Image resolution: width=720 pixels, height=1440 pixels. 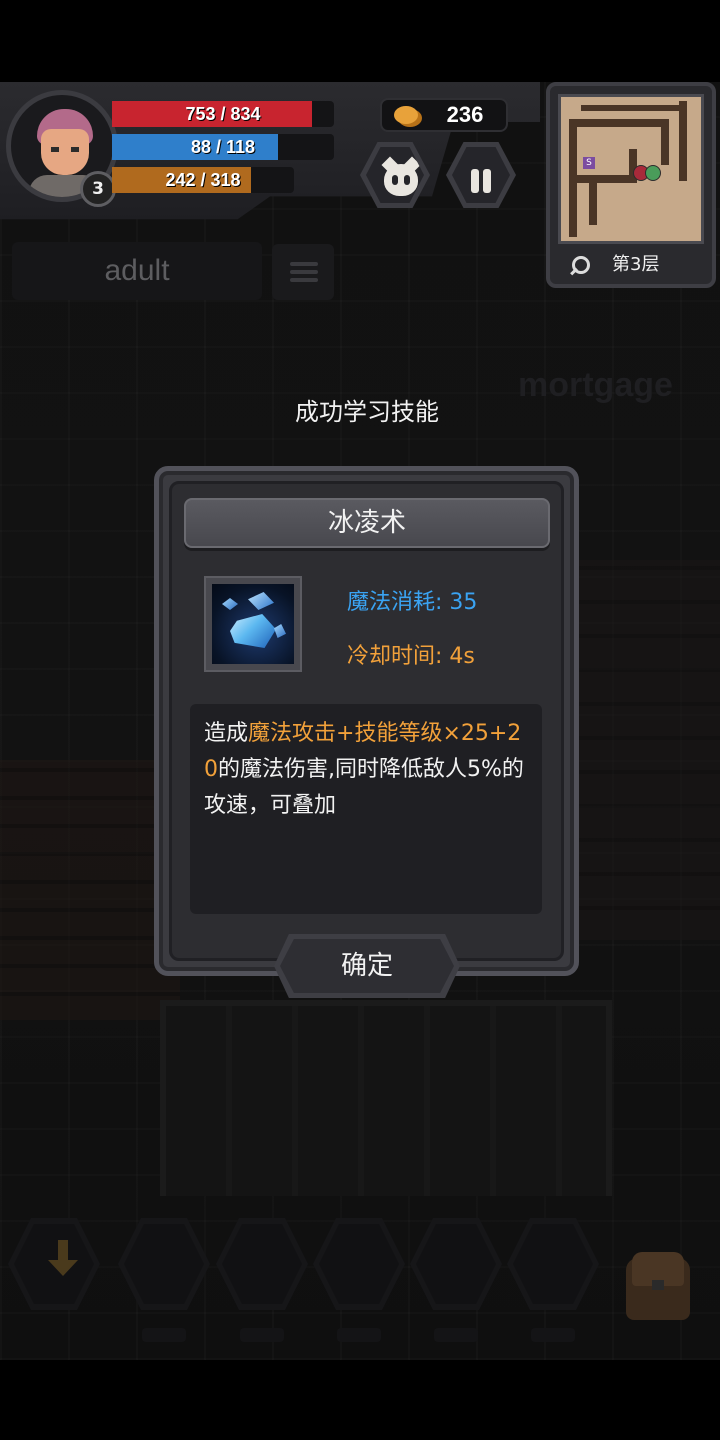 What do you see at coordinates (364, 787) in the screenshot?
I see `description-text: 的魔法伤害,同时降低敌人5%的攻速，可叠加` at bounding box center [364, 787].